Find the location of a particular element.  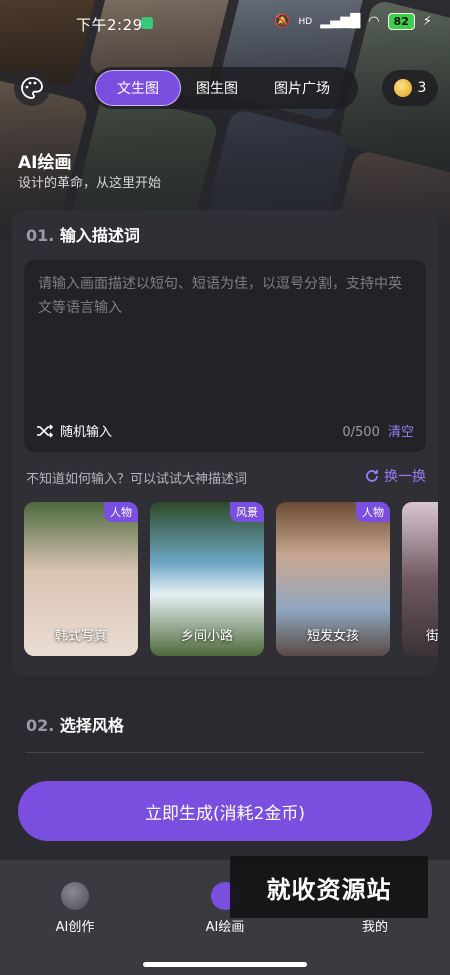

page-title: AI绘画 is located at coordinates (45, 163).